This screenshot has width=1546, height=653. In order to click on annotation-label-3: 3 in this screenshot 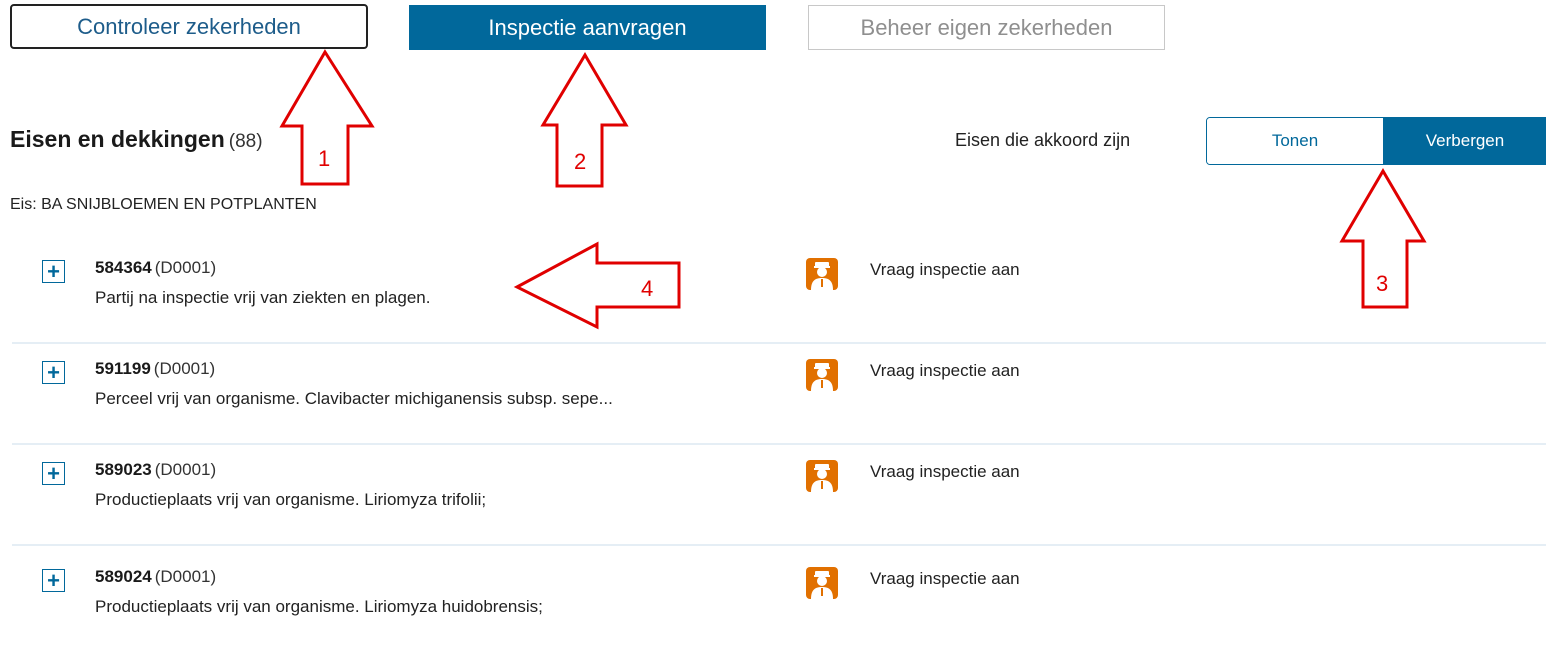, I will do `click(1382, 283)`.